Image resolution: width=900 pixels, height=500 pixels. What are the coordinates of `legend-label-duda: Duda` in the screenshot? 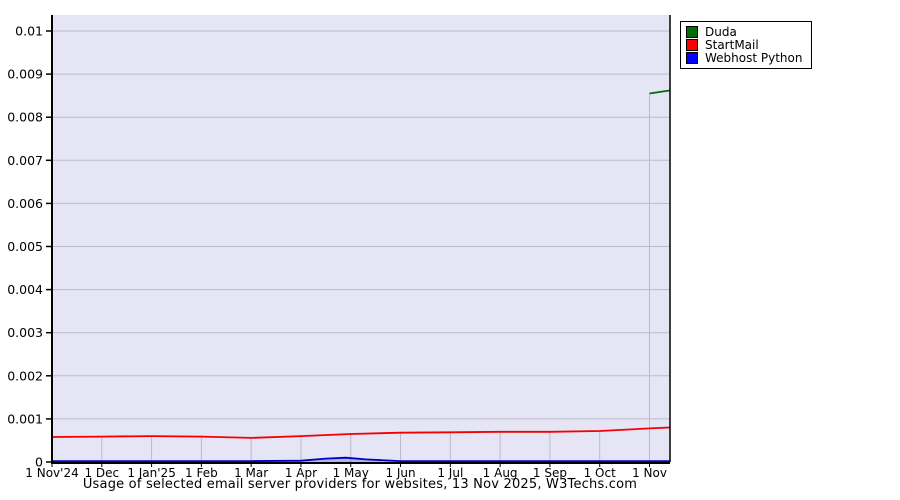 It's located at (721, 31).